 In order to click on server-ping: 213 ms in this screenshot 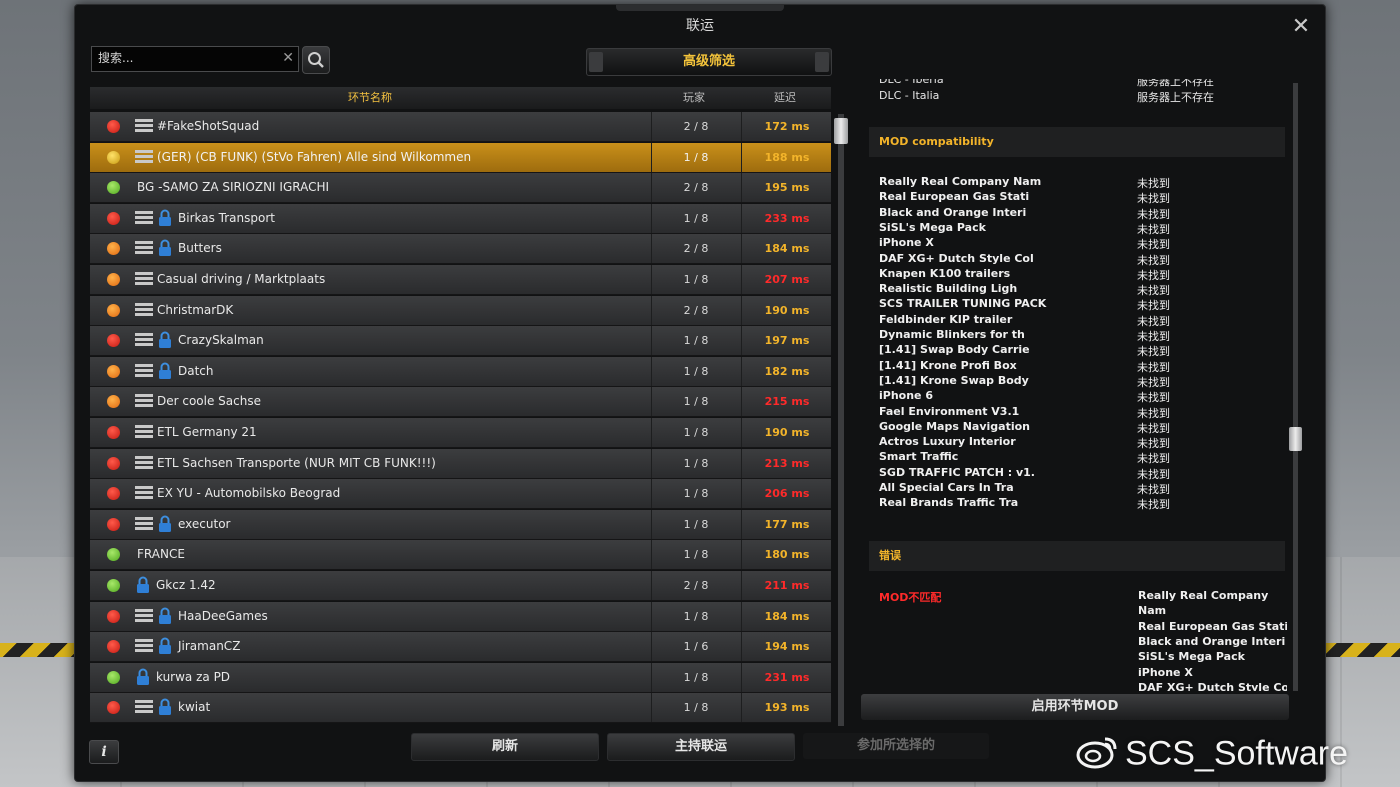, I will do `click(786, 463)`.